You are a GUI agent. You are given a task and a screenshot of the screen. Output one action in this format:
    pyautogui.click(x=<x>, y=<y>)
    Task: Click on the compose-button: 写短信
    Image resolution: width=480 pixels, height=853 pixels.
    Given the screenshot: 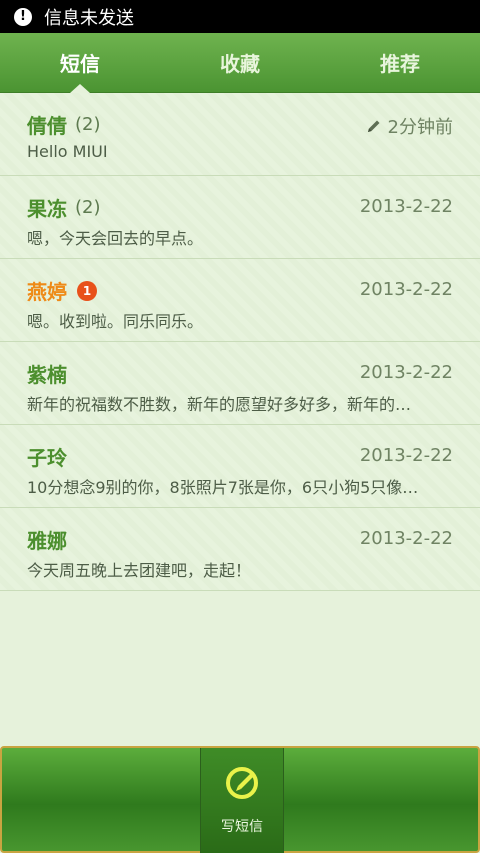 What is the action you would take?
    pyautogui.click(x=242, y=800)
    